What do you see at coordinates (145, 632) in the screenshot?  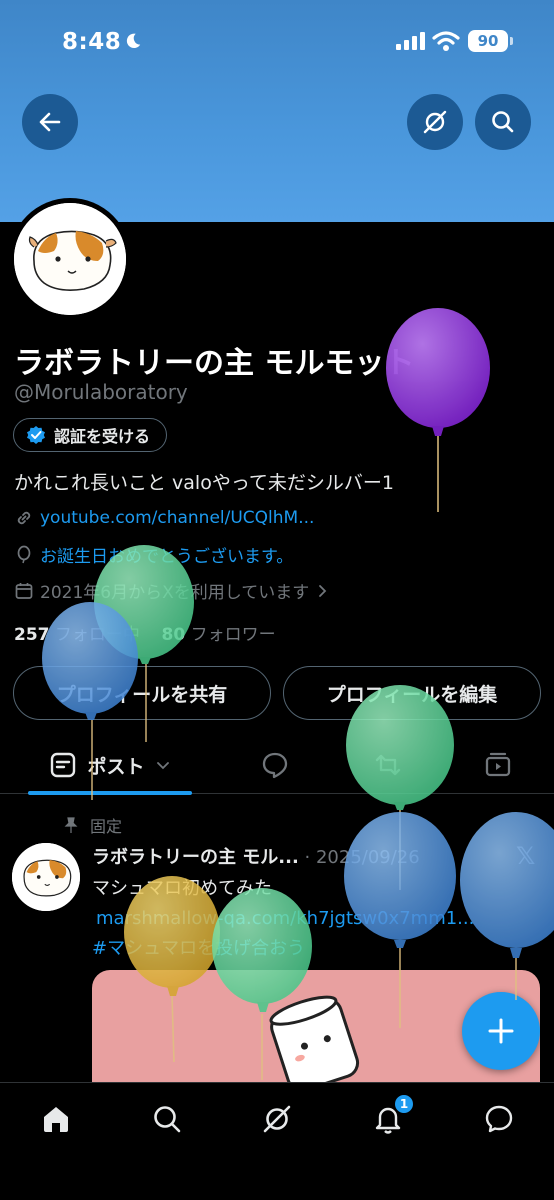 I see `follow-stats: 257 フォロー中 80 フォロワー` at bounding box center [145, 632].